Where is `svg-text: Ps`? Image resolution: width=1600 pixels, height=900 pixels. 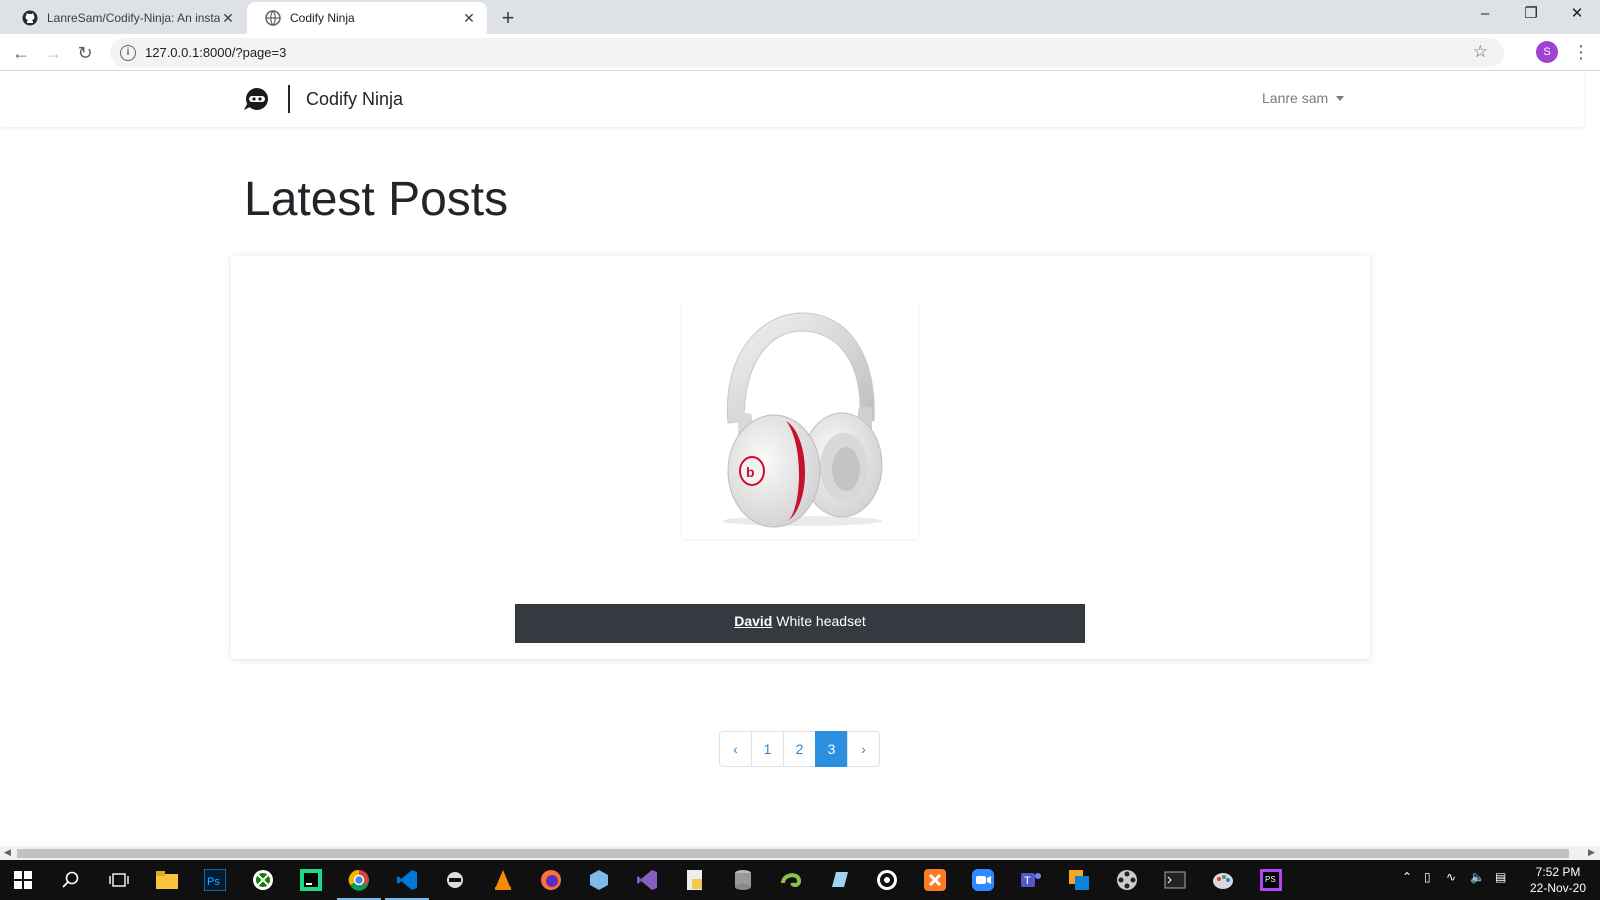
svg-text: Ps is located at coordinates (213, 882).